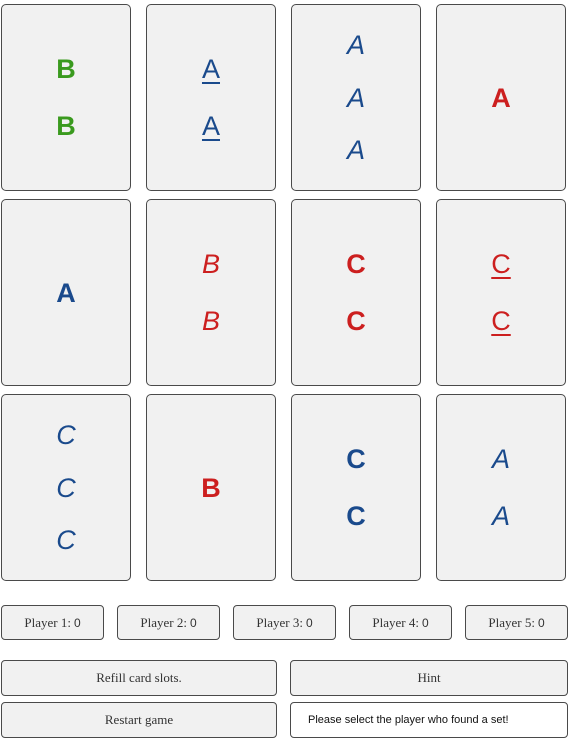  What do you see at coordinates (211, 97) in the screenshot?
I see `card-2: AA` at bounding box center [211, 97].